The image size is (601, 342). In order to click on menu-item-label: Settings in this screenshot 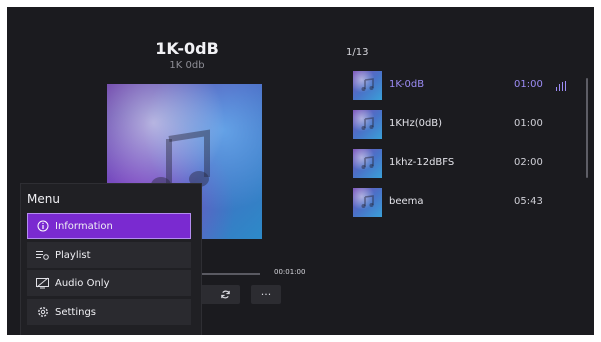, I will do `click(76, 312)`.